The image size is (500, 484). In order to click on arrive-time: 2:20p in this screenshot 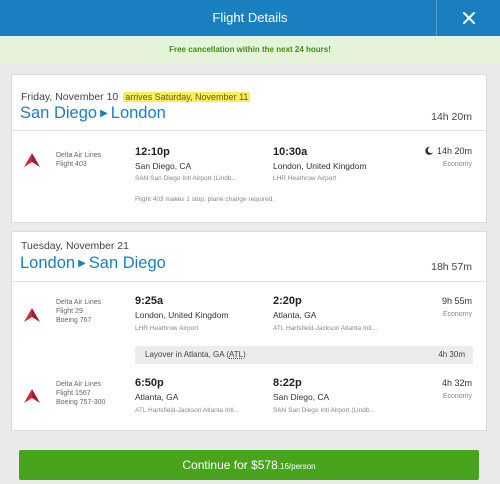, I will do `click(287, 301)`.